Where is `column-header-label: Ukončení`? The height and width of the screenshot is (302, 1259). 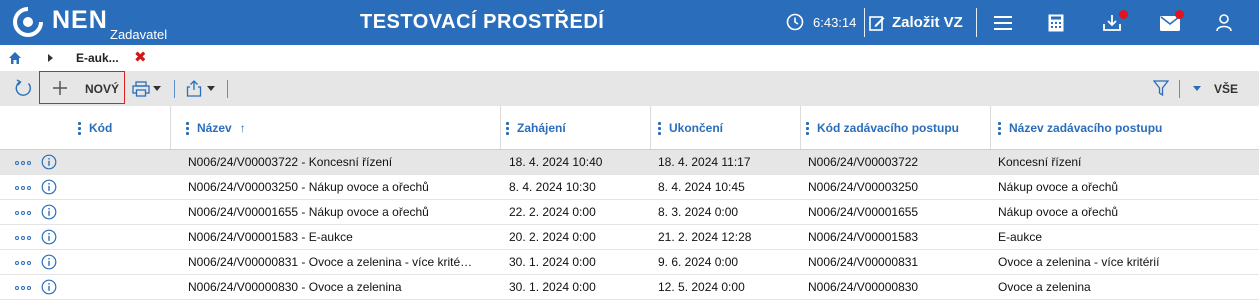 column-header-label: Ukončení is located at coordinates (696, 128).